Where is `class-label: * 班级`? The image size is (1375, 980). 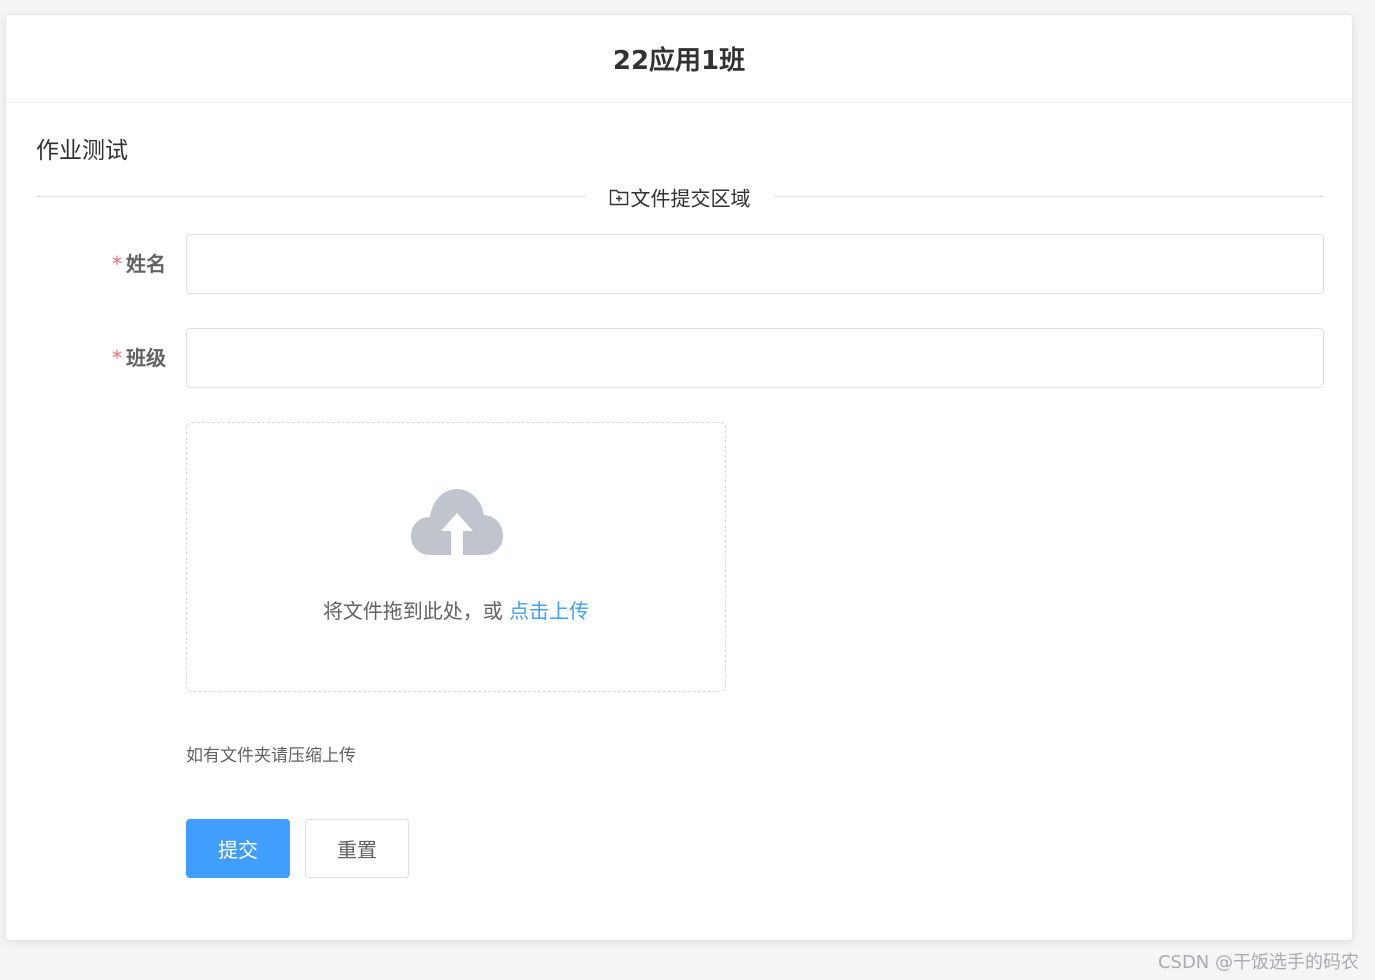 class-label: * 班级 is located at coordinates (139, 358).